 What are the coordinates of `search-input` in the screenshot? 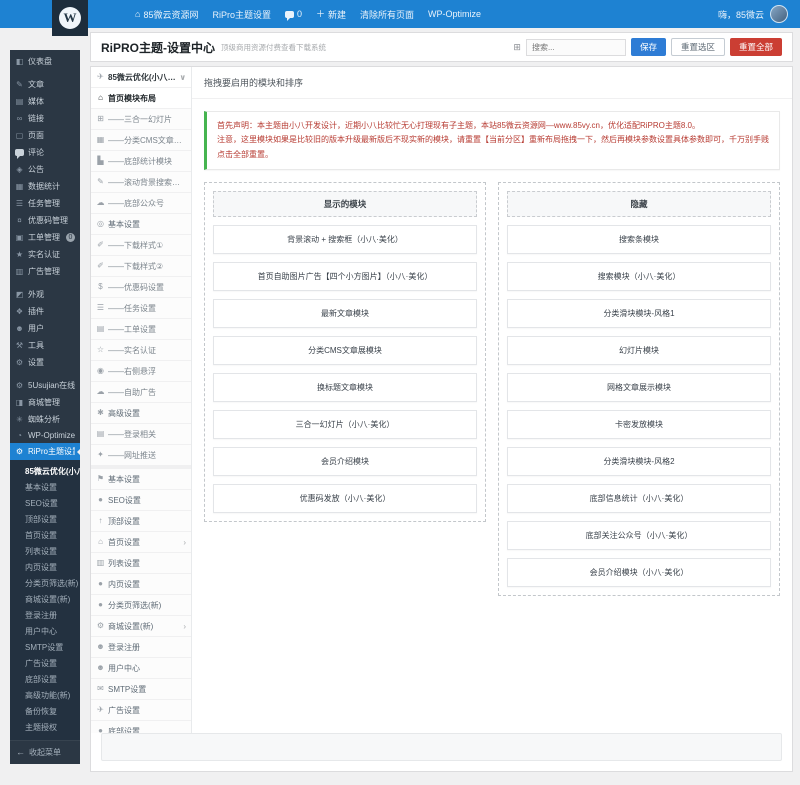 It's located at (575, 47).